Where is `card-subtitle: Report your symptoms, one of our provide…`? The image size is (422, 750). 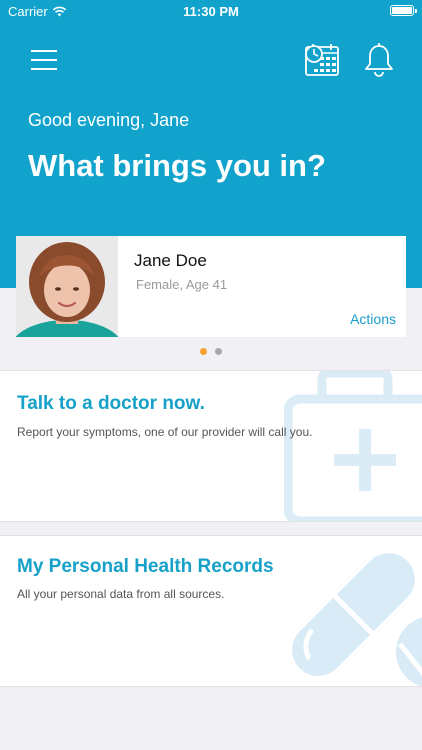 card-subtitle: Report your symptoms, one of our provide… is located at coordinates (165, 432).